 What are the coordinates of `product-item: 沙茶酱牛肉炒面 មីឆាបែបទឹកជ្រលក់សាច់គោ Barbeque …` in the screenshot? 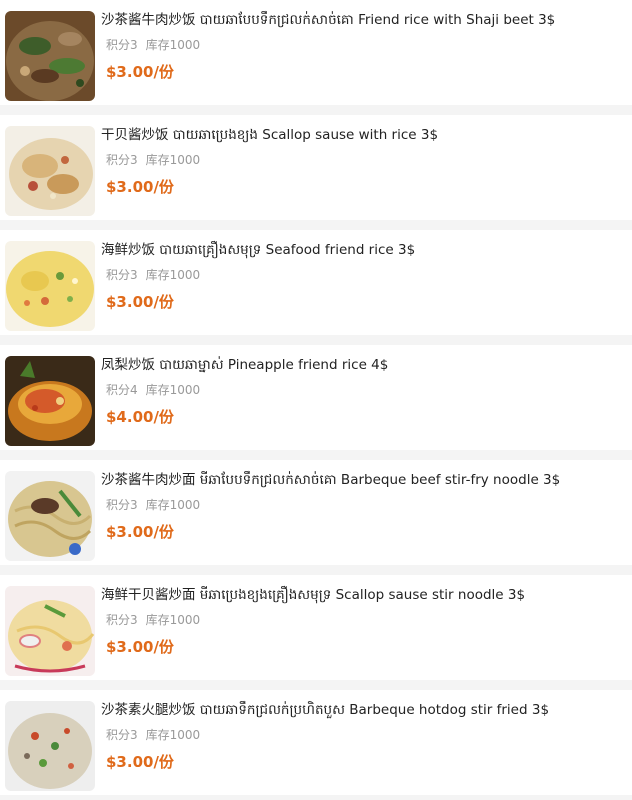 It's located at (316, 512).